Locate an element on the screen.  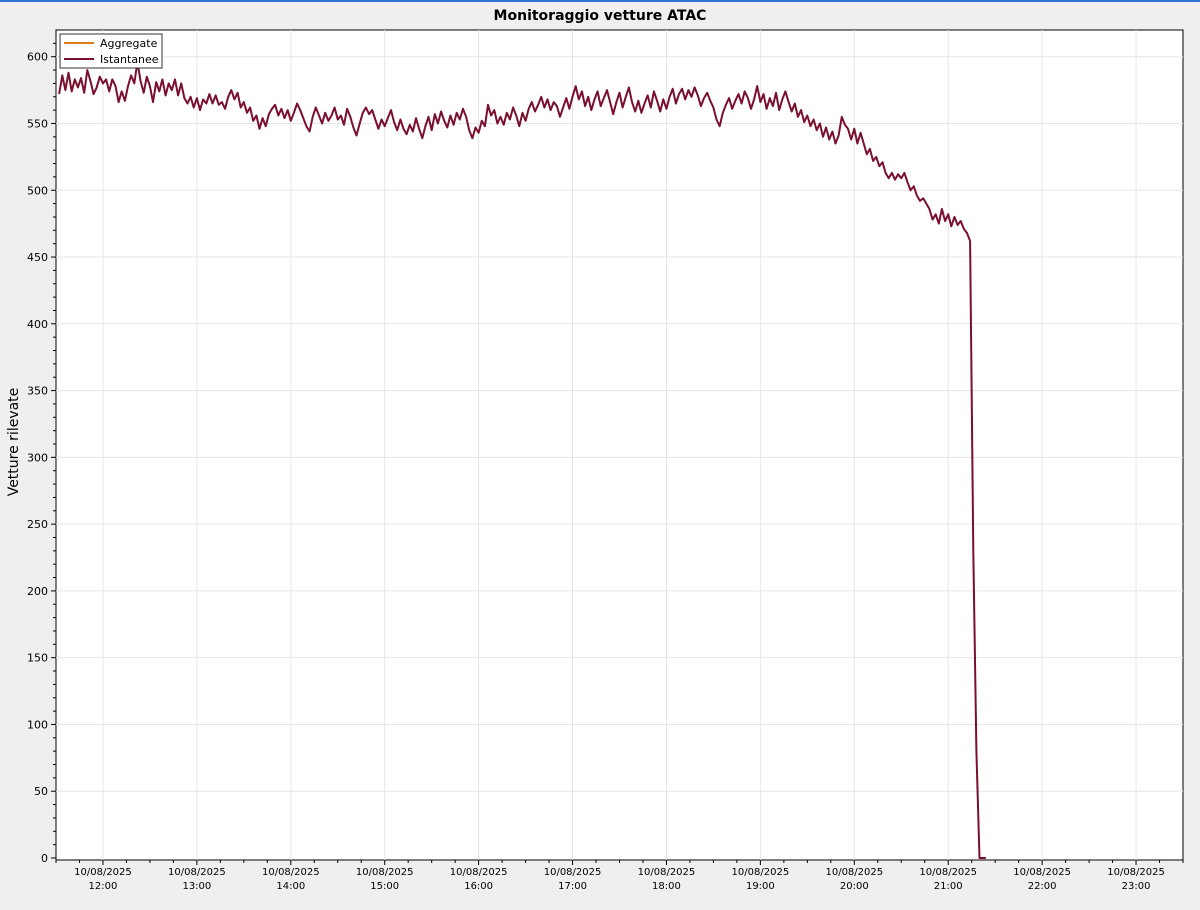
x-tick-time: 17:00 is located at coordinates (572, 886).